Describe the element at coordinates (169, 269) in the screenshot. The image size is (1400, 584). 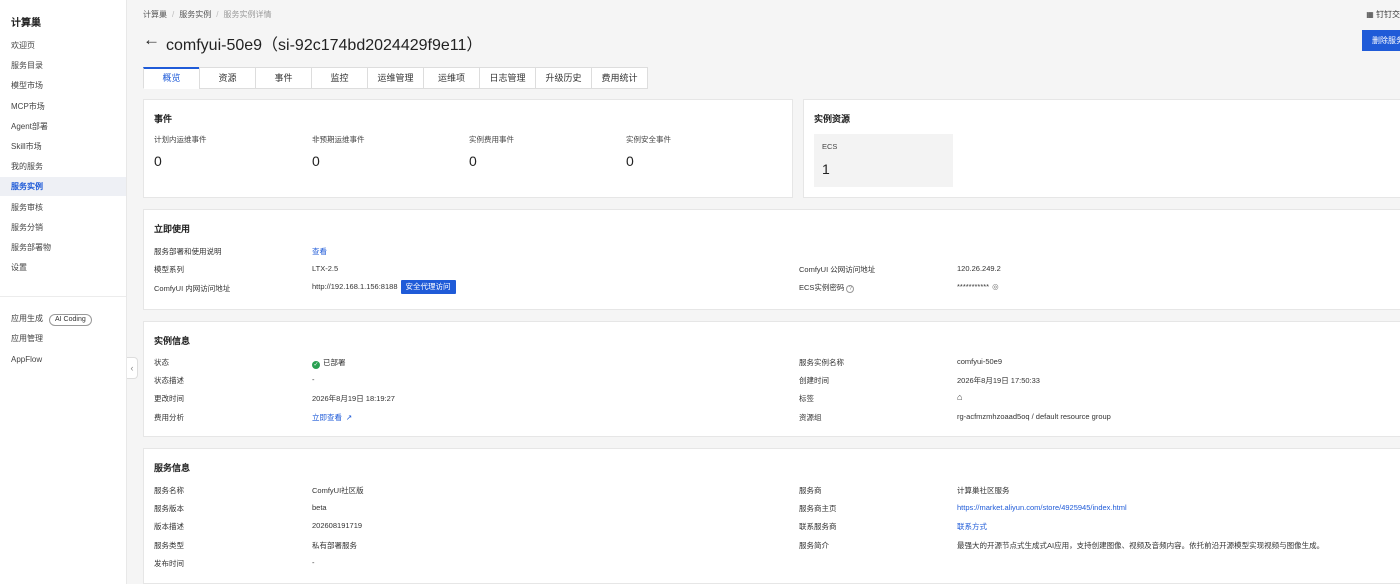
I see `field-label: 模型系列` at that location.